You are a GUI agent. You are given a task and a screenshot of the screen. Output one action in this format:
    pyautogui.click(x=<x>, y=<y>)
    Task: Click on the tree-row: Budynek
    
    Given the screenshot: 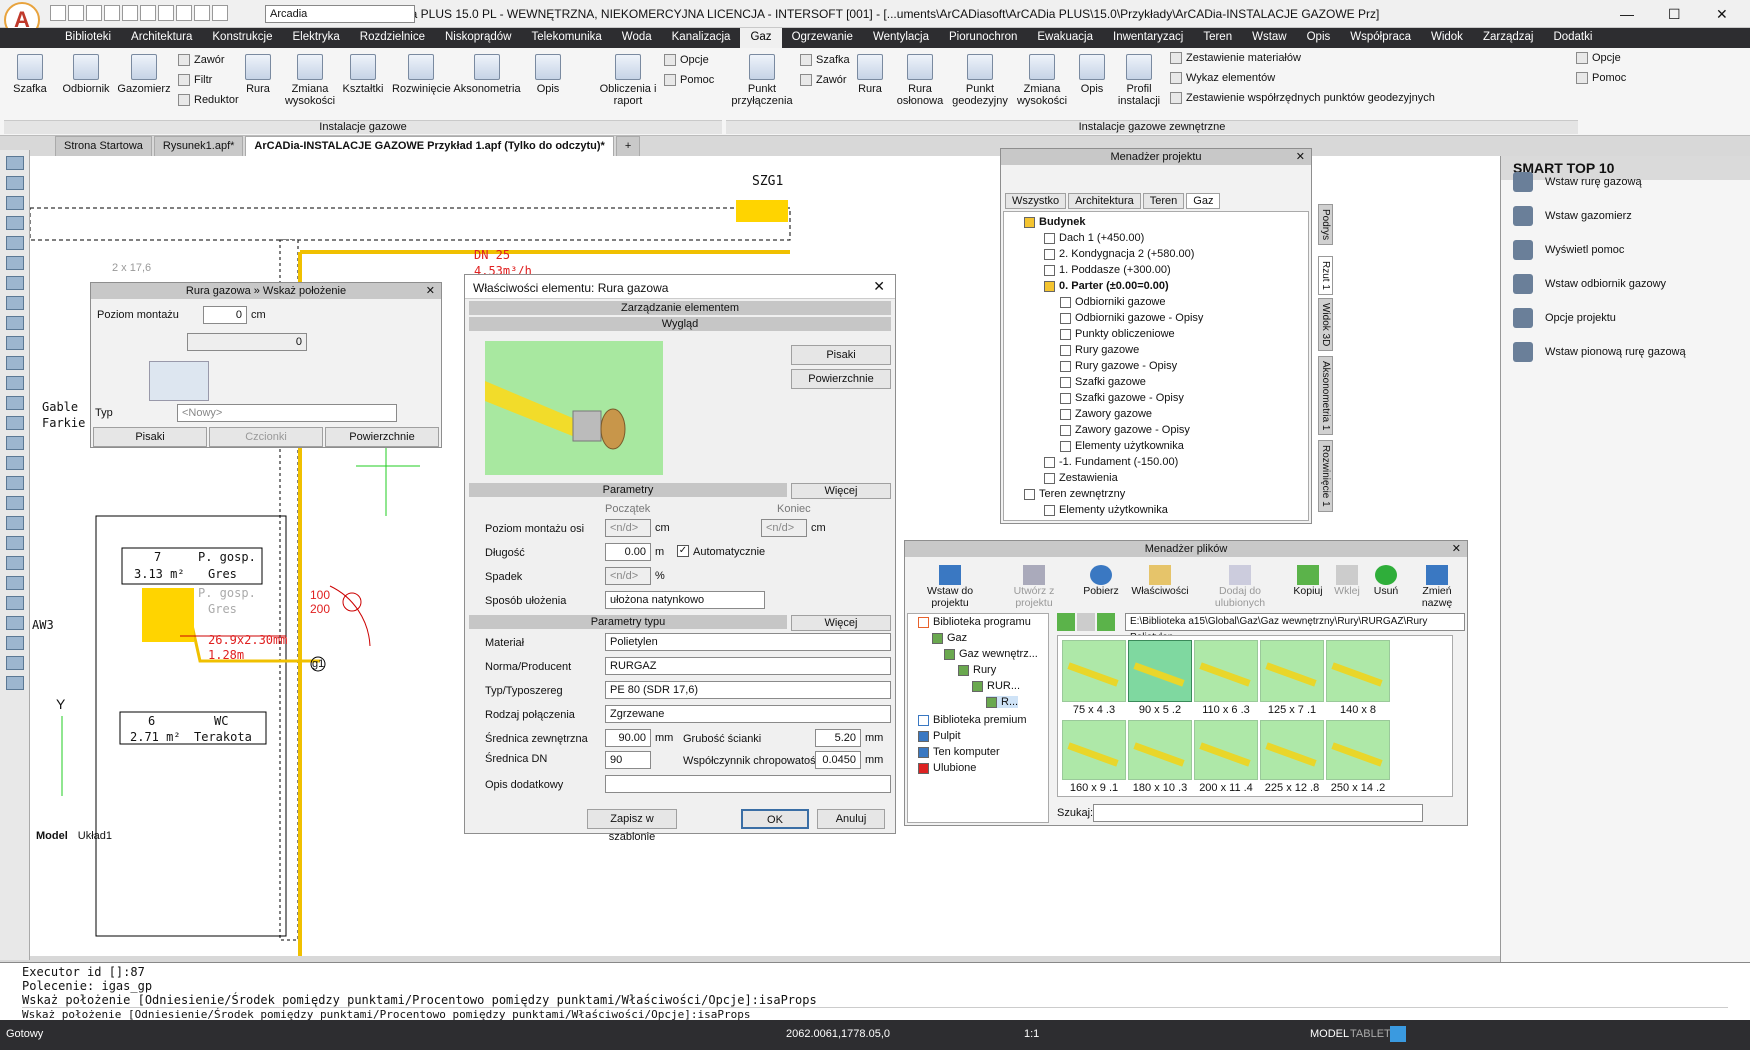 What is the action you would take?
    pyautogui.click(x=1054, y=222)
    